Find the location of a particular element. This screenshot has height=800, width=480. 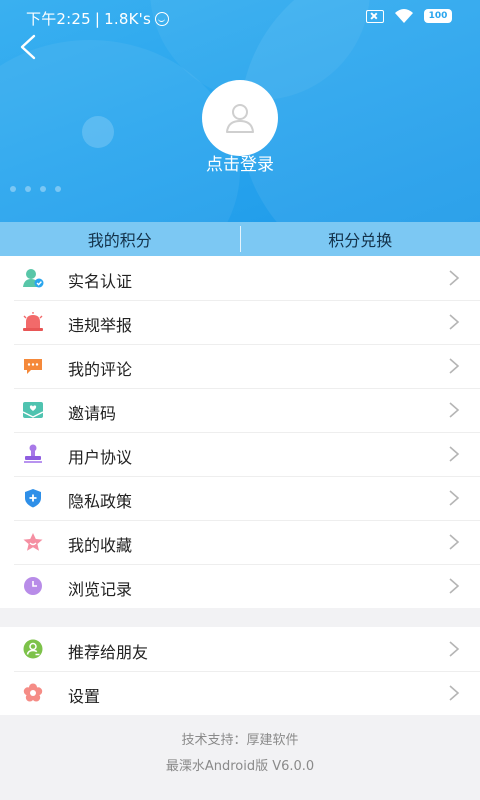

menu-list-secondary: 推荐给朋友 设置 is located at coordinates (240, 671).